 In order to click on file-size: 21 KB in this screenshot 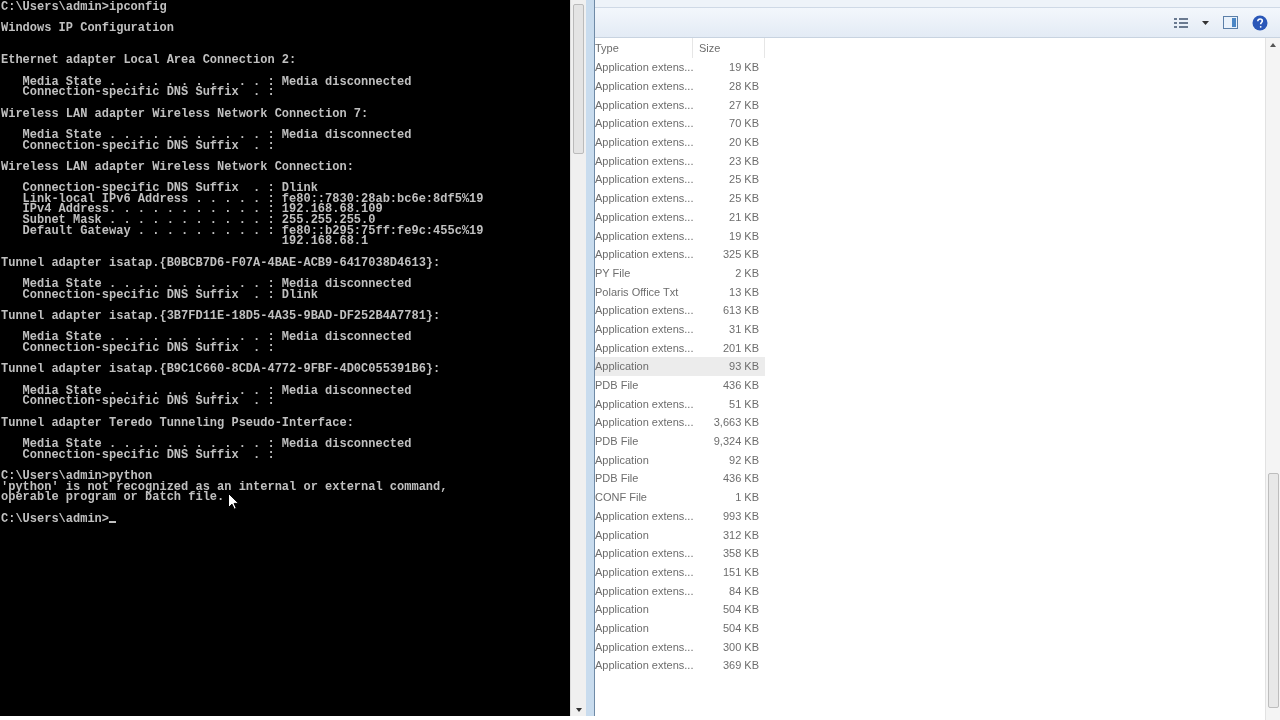, I will do `click(743, 216)`.